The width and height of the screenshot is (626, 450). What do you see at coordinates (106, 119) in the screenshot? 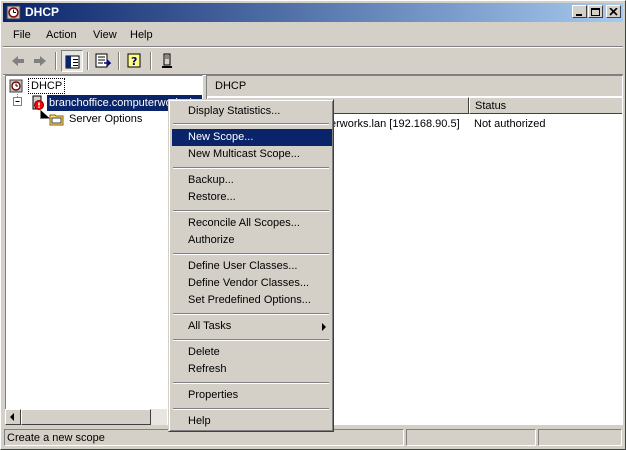
I see `tree-label-server-options: Server Options` at bounding box center [106, 119].